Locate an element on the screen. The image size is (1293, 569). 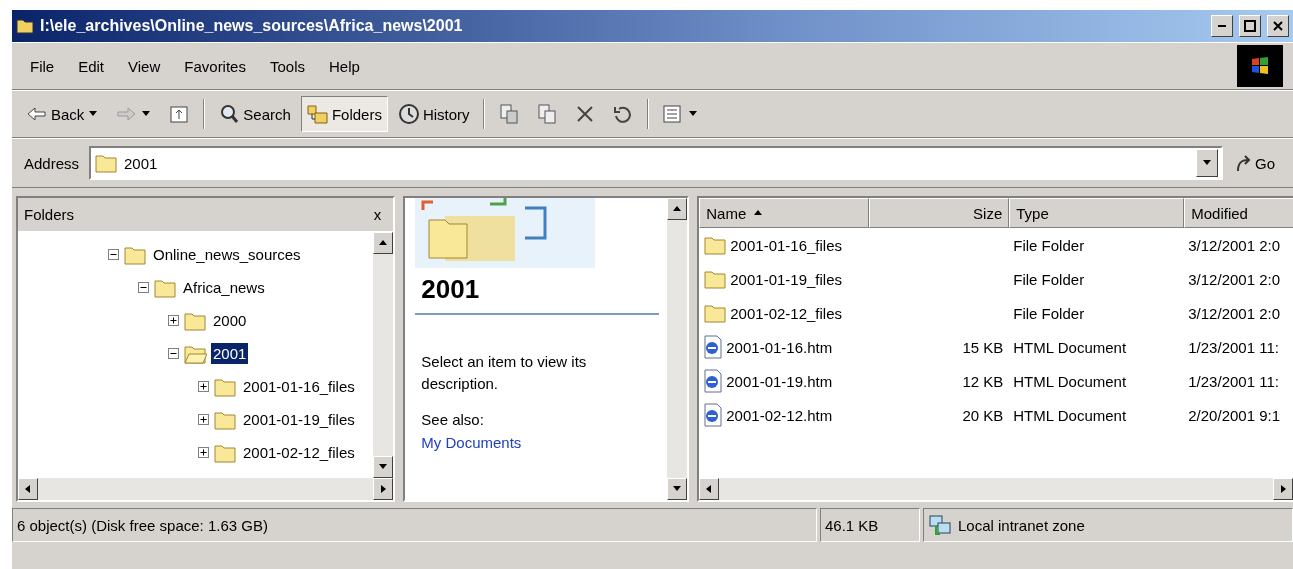
file-name-cell: 2001-02-12.htm is located at coordinates (784, 415).